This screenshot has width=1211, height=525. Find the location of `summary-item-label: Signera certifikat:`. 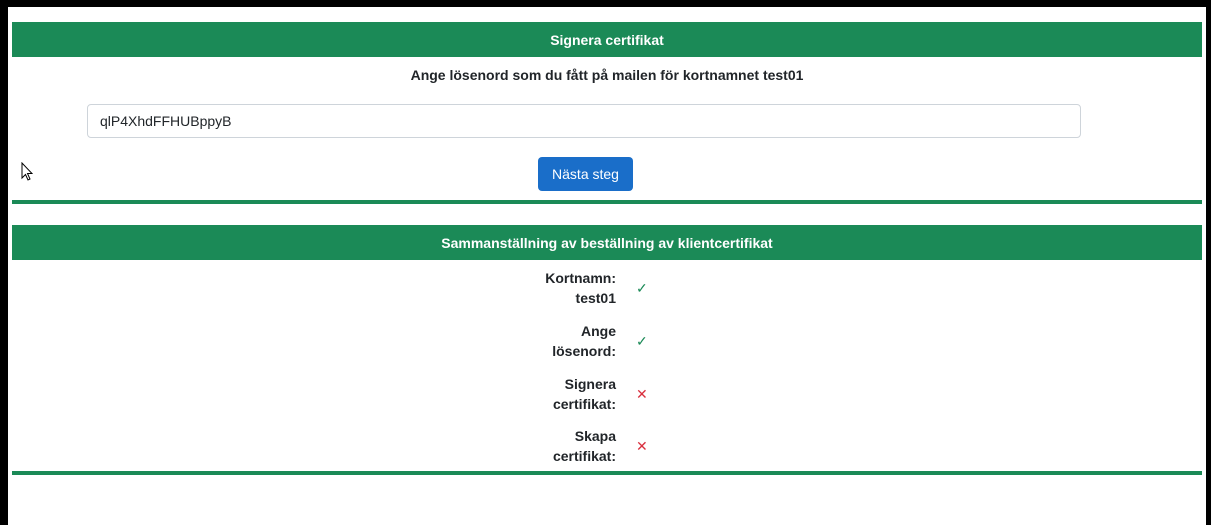

summary-item-label: Signera certifikat: is located at coordinates (584, 394).